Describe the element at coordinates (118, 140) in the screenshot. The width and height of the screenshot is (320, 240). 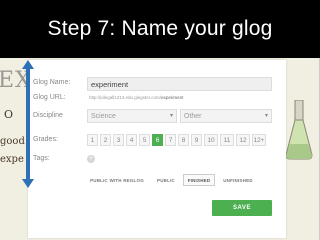
I see `grade-button-3: 3` at that location.